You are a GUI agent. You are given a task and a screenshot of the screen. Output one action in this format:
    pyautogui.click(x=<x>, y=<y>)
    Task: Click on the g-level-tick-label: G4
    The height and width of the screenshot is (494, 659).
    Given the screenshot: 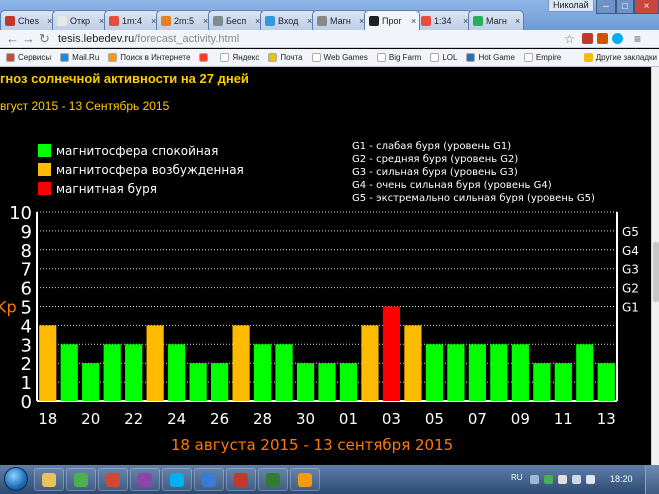 What is the action you would take?
    pyautogui.click(x=630, y=251)
    